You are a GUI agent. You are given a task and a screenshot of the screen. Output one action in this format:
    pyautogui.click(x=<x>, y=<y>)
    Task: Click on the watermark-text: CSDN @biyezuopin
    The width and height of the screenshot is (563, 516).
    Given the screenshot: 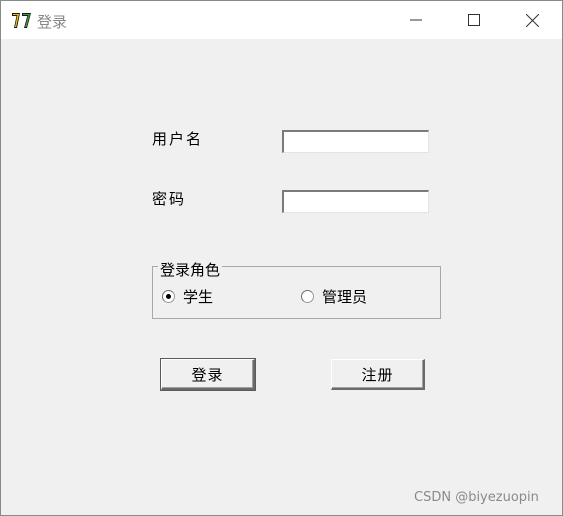 What is the action you would take?
    pyautogui.click(x=476, y=497)
    